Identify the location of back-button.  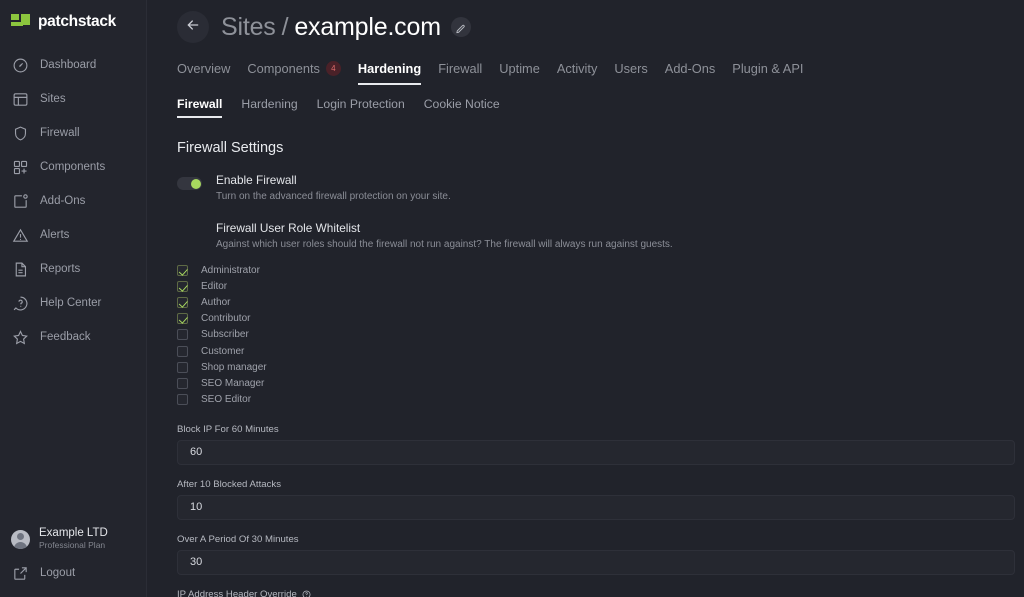
(193, 27).